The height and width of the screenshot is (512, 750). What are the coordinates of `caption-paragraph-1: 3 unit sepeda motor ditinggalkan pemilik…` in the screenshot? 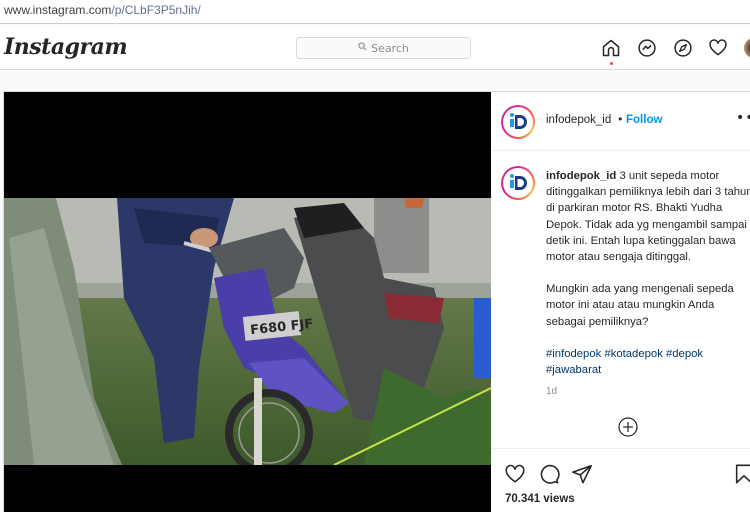 It's located at (648, 217).